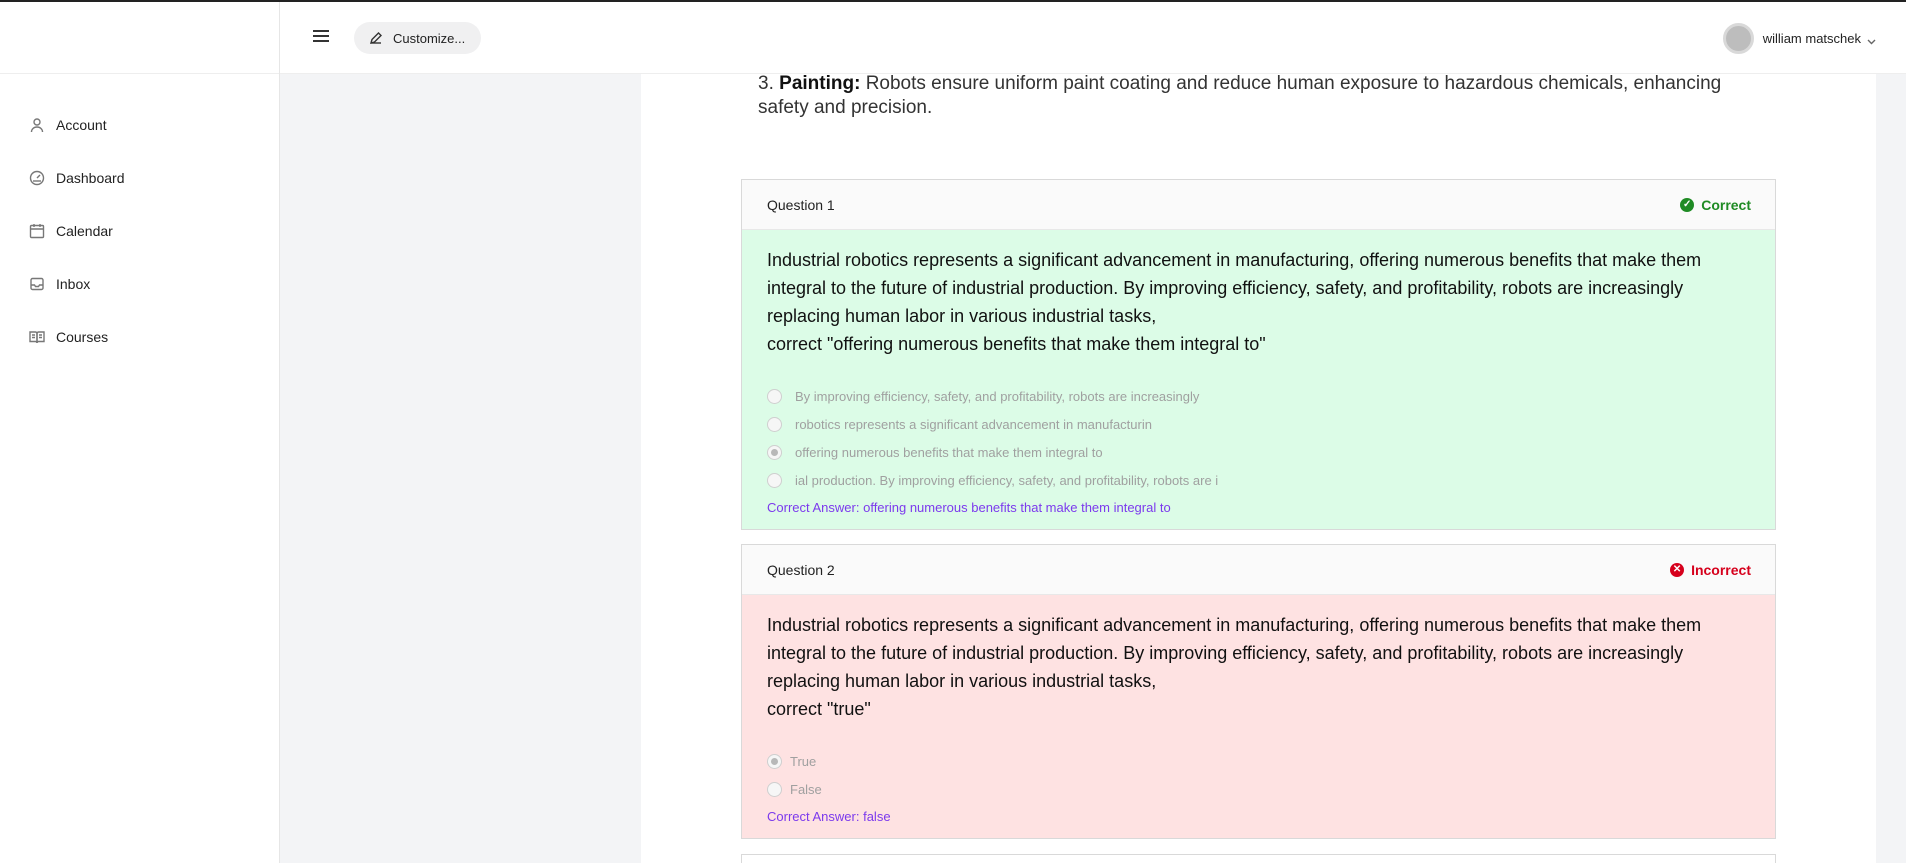 Image resolution: width=1906 pixels, height=863 pixels. What do you see at coordinates (1871, 39) in the screenshot?
I see `chevron-down-icon` at bounding box center [1871, 39].